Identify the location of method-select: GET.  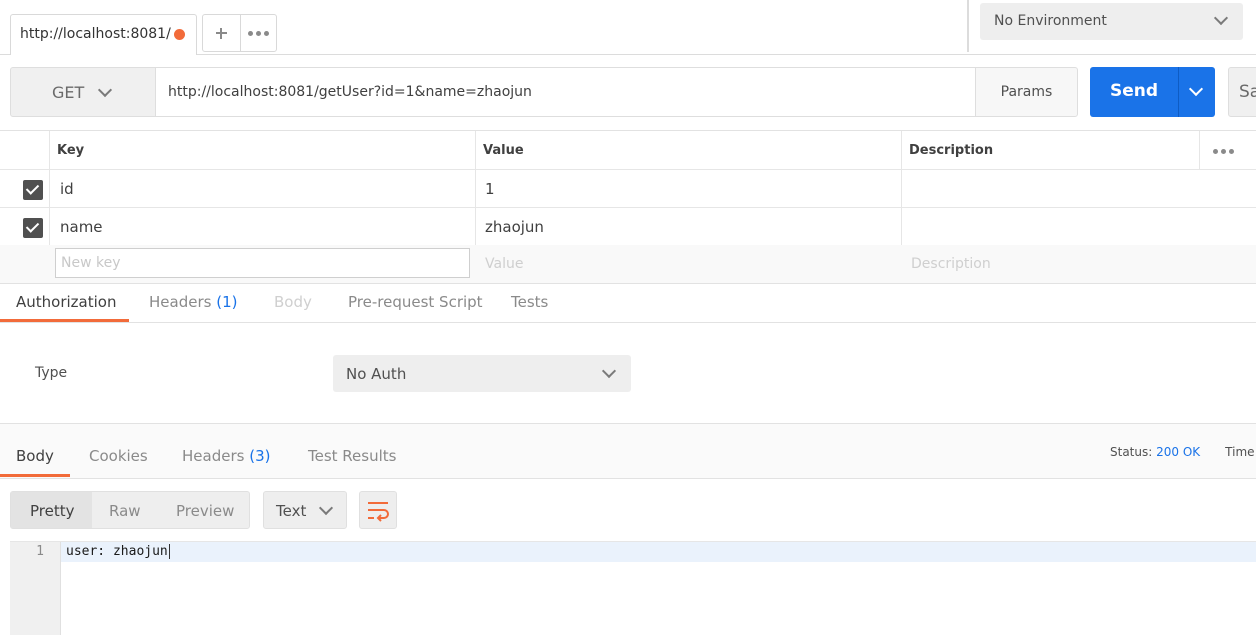
(83, 92).